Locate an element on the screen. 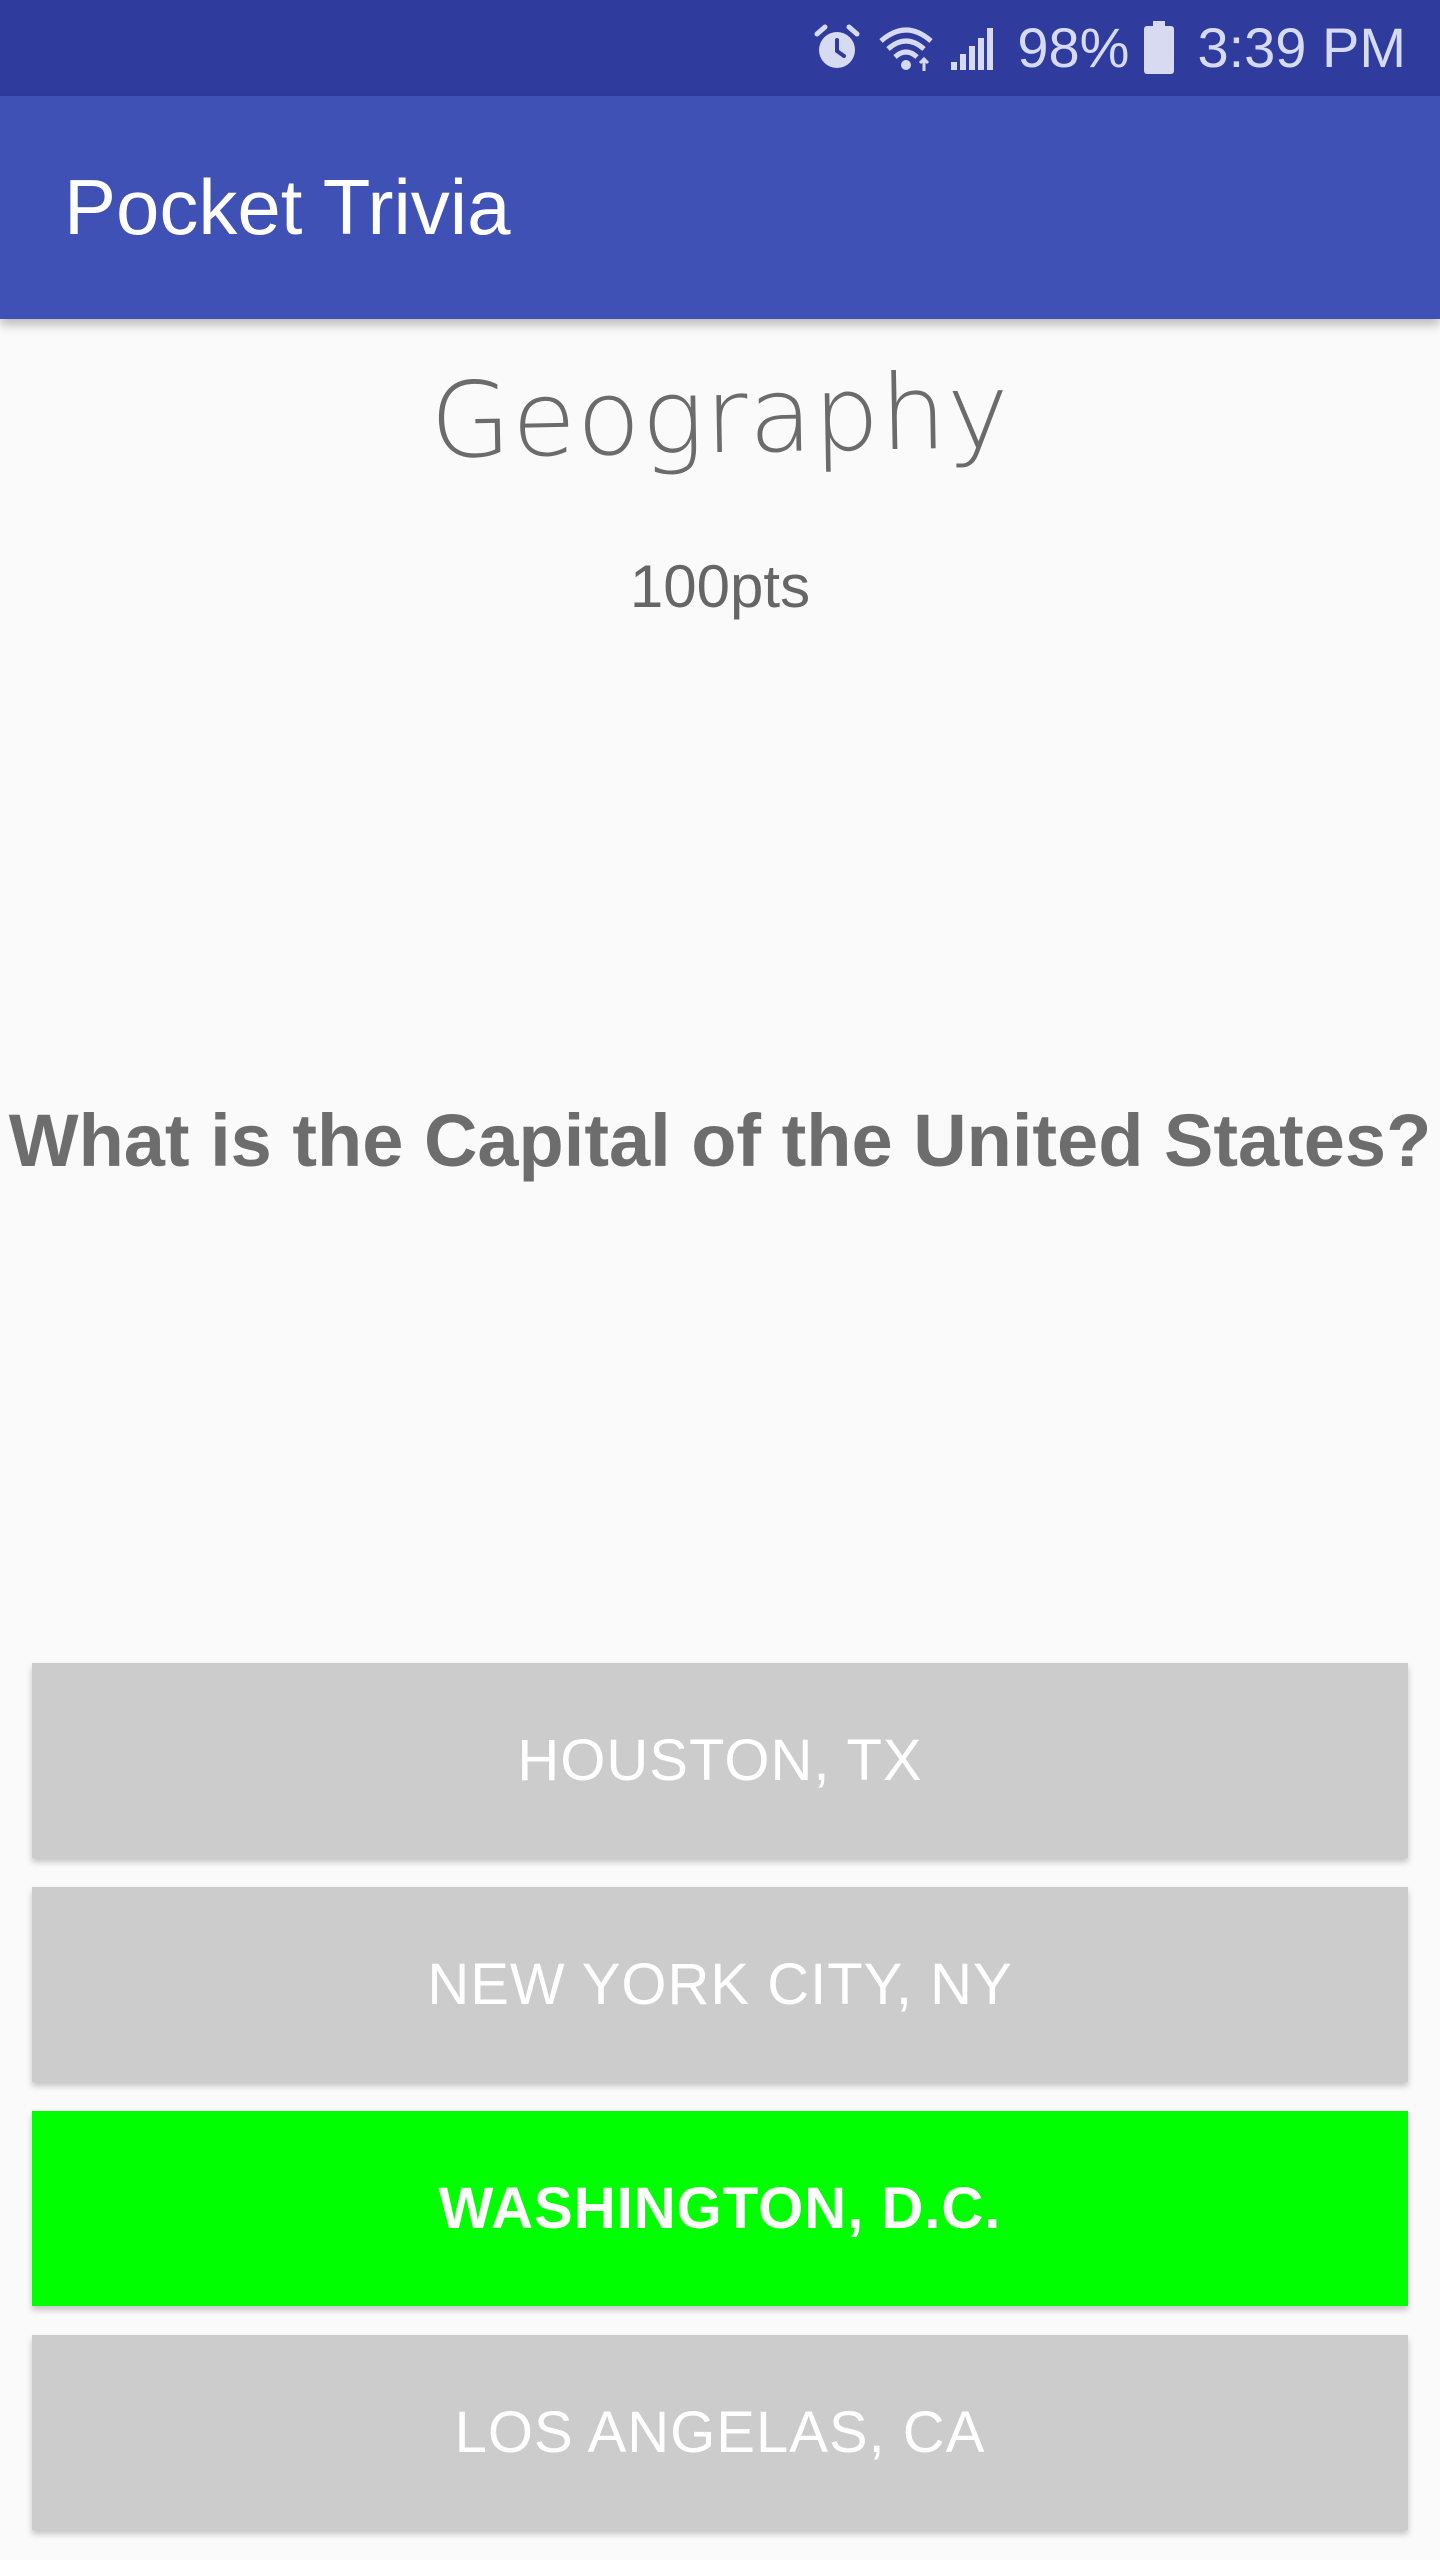 Image resolution: width=1440 pixels, height=2560 pixels. answer-button-los-angeles: LOS ANGELAS, CA is located at coordinates (720, 2432).